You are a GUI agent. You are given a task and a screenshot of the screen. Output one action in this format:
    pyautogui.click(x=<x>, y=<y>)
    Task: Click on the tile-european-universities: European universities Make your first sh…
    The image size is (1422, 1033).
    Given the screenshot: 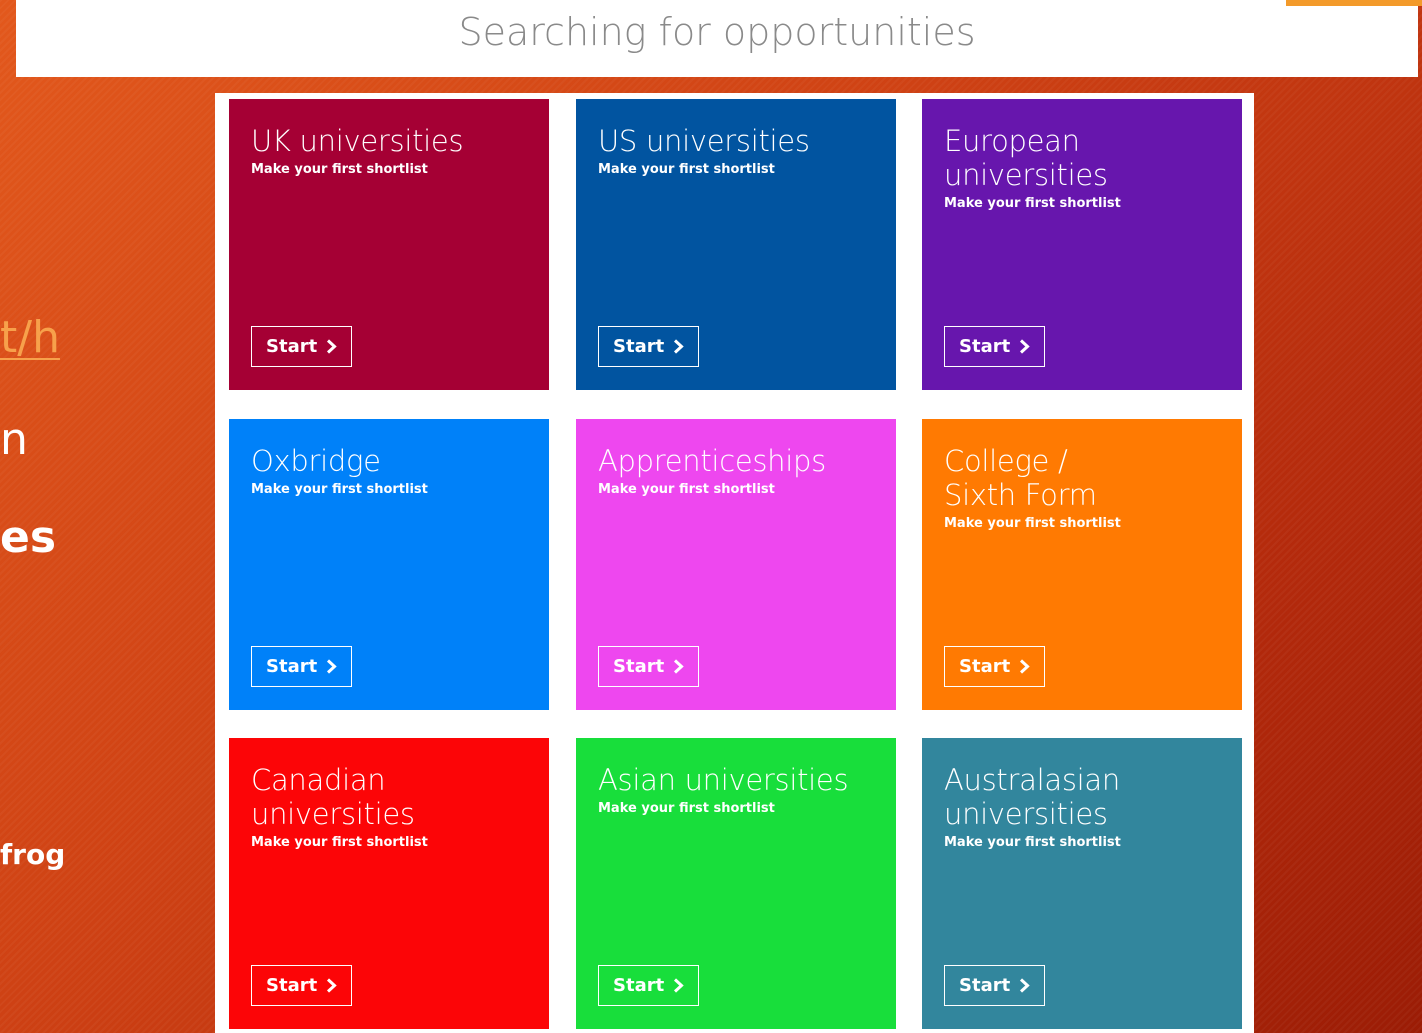 What is the action you would take?
    pyautogui.click(x=1082, y=244)
    